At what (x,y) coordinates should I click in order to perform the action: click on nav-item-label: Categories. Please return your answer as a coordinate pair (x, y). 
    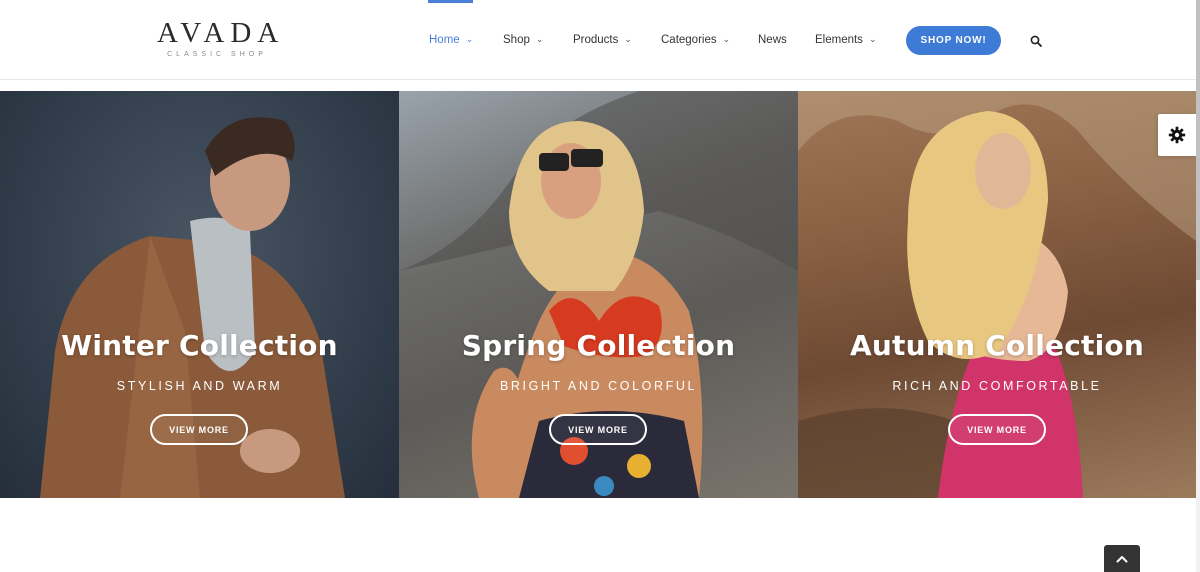
    Looking at the image, I should click on (689, 40).